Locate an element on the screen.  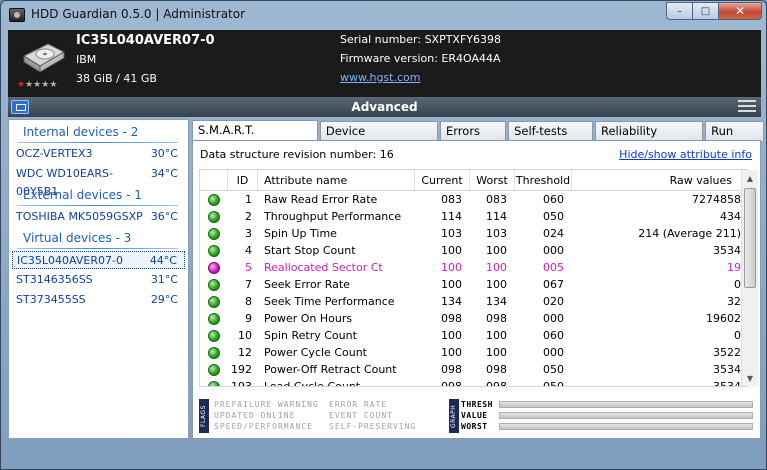
table-row: 5 Reallocated Sector Ct 100 100 005 19 is located at coordinates (473, 267).